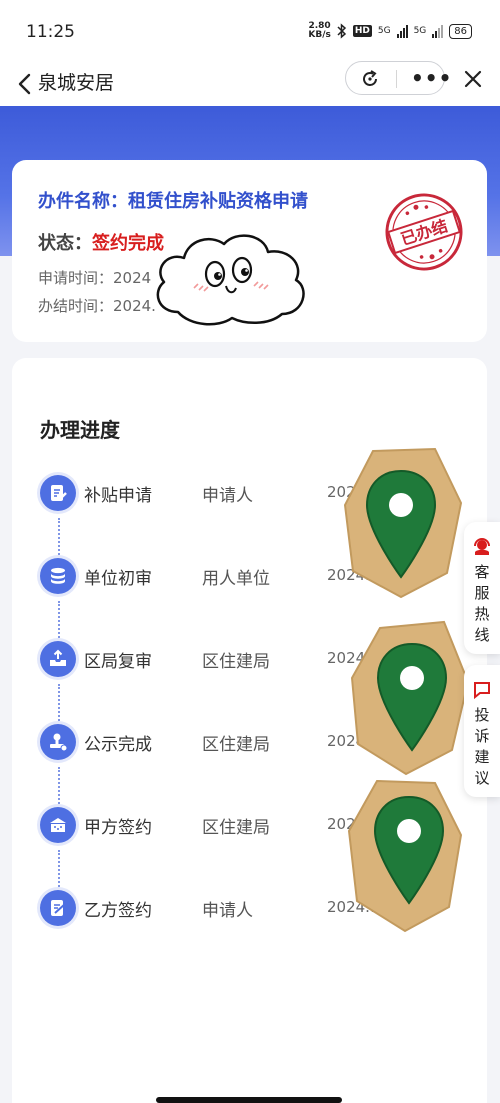 The image size is (500, 1103). Describe the element at coordinates (250, 31) in the screenshot. I see `status-bar: 11:25 2.80 KB/s HD 5G 5G 86` at that location.